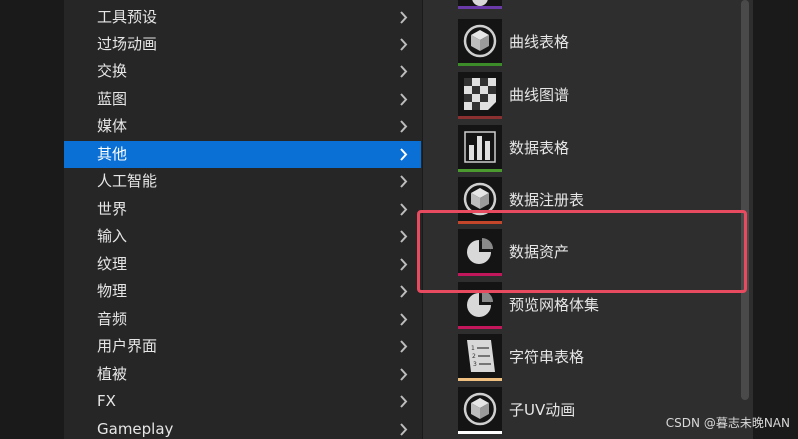 This screenshot has width=798, height=439. What do you see at coordinates (473, 348) in the screenshot?
I see `svg-text: 1` at bounding box center [473, 348].